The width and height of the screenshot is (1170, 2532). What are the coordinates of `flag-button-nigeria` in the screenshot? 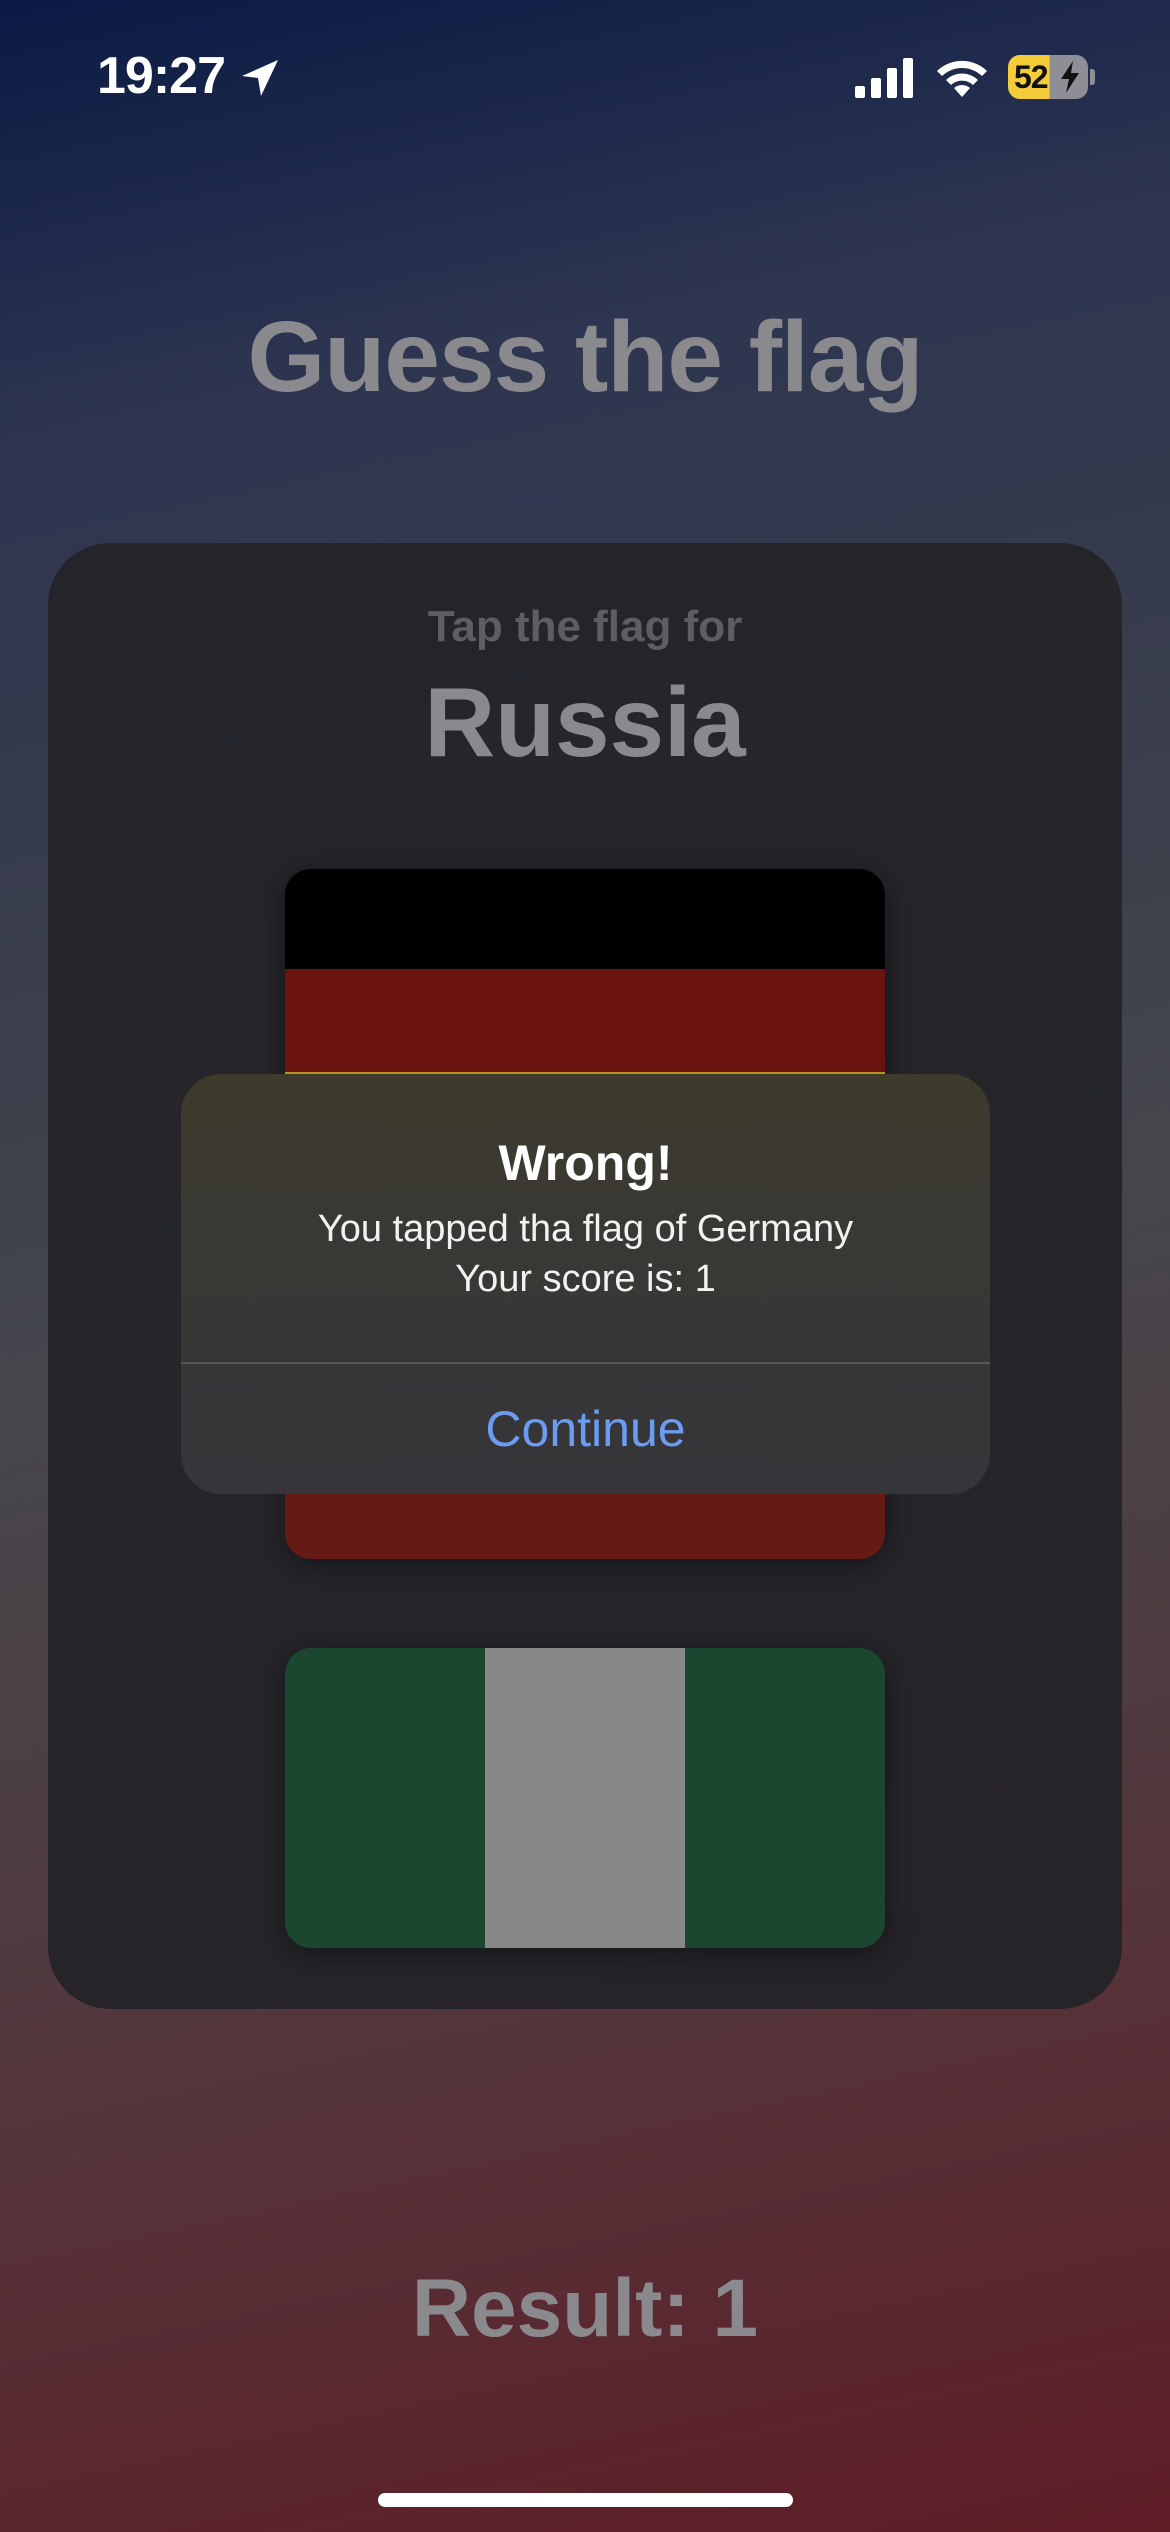 It's located at (585, 1798).